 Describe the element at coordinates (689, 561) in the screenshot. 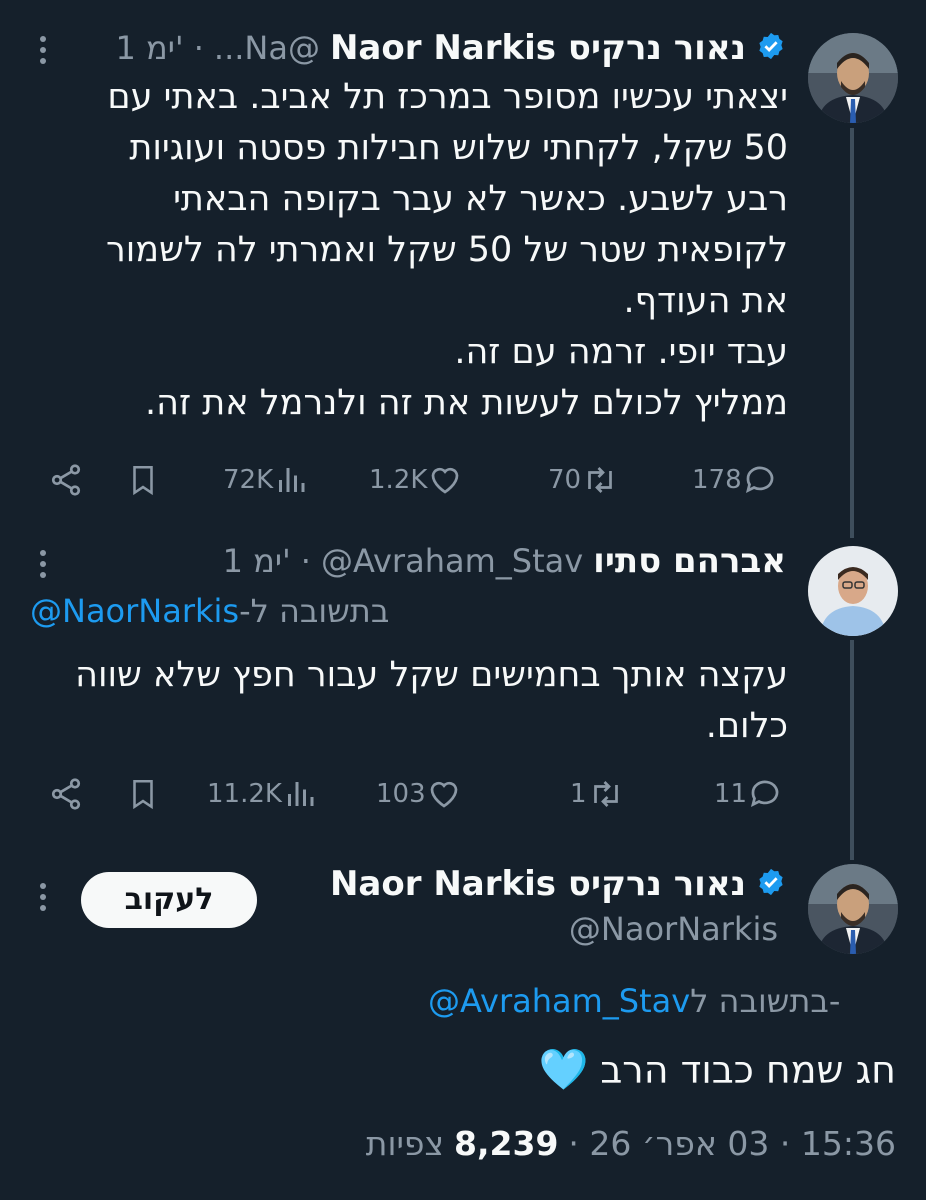

I see `tweet2-display-name: אברהם סתיו` at that location.